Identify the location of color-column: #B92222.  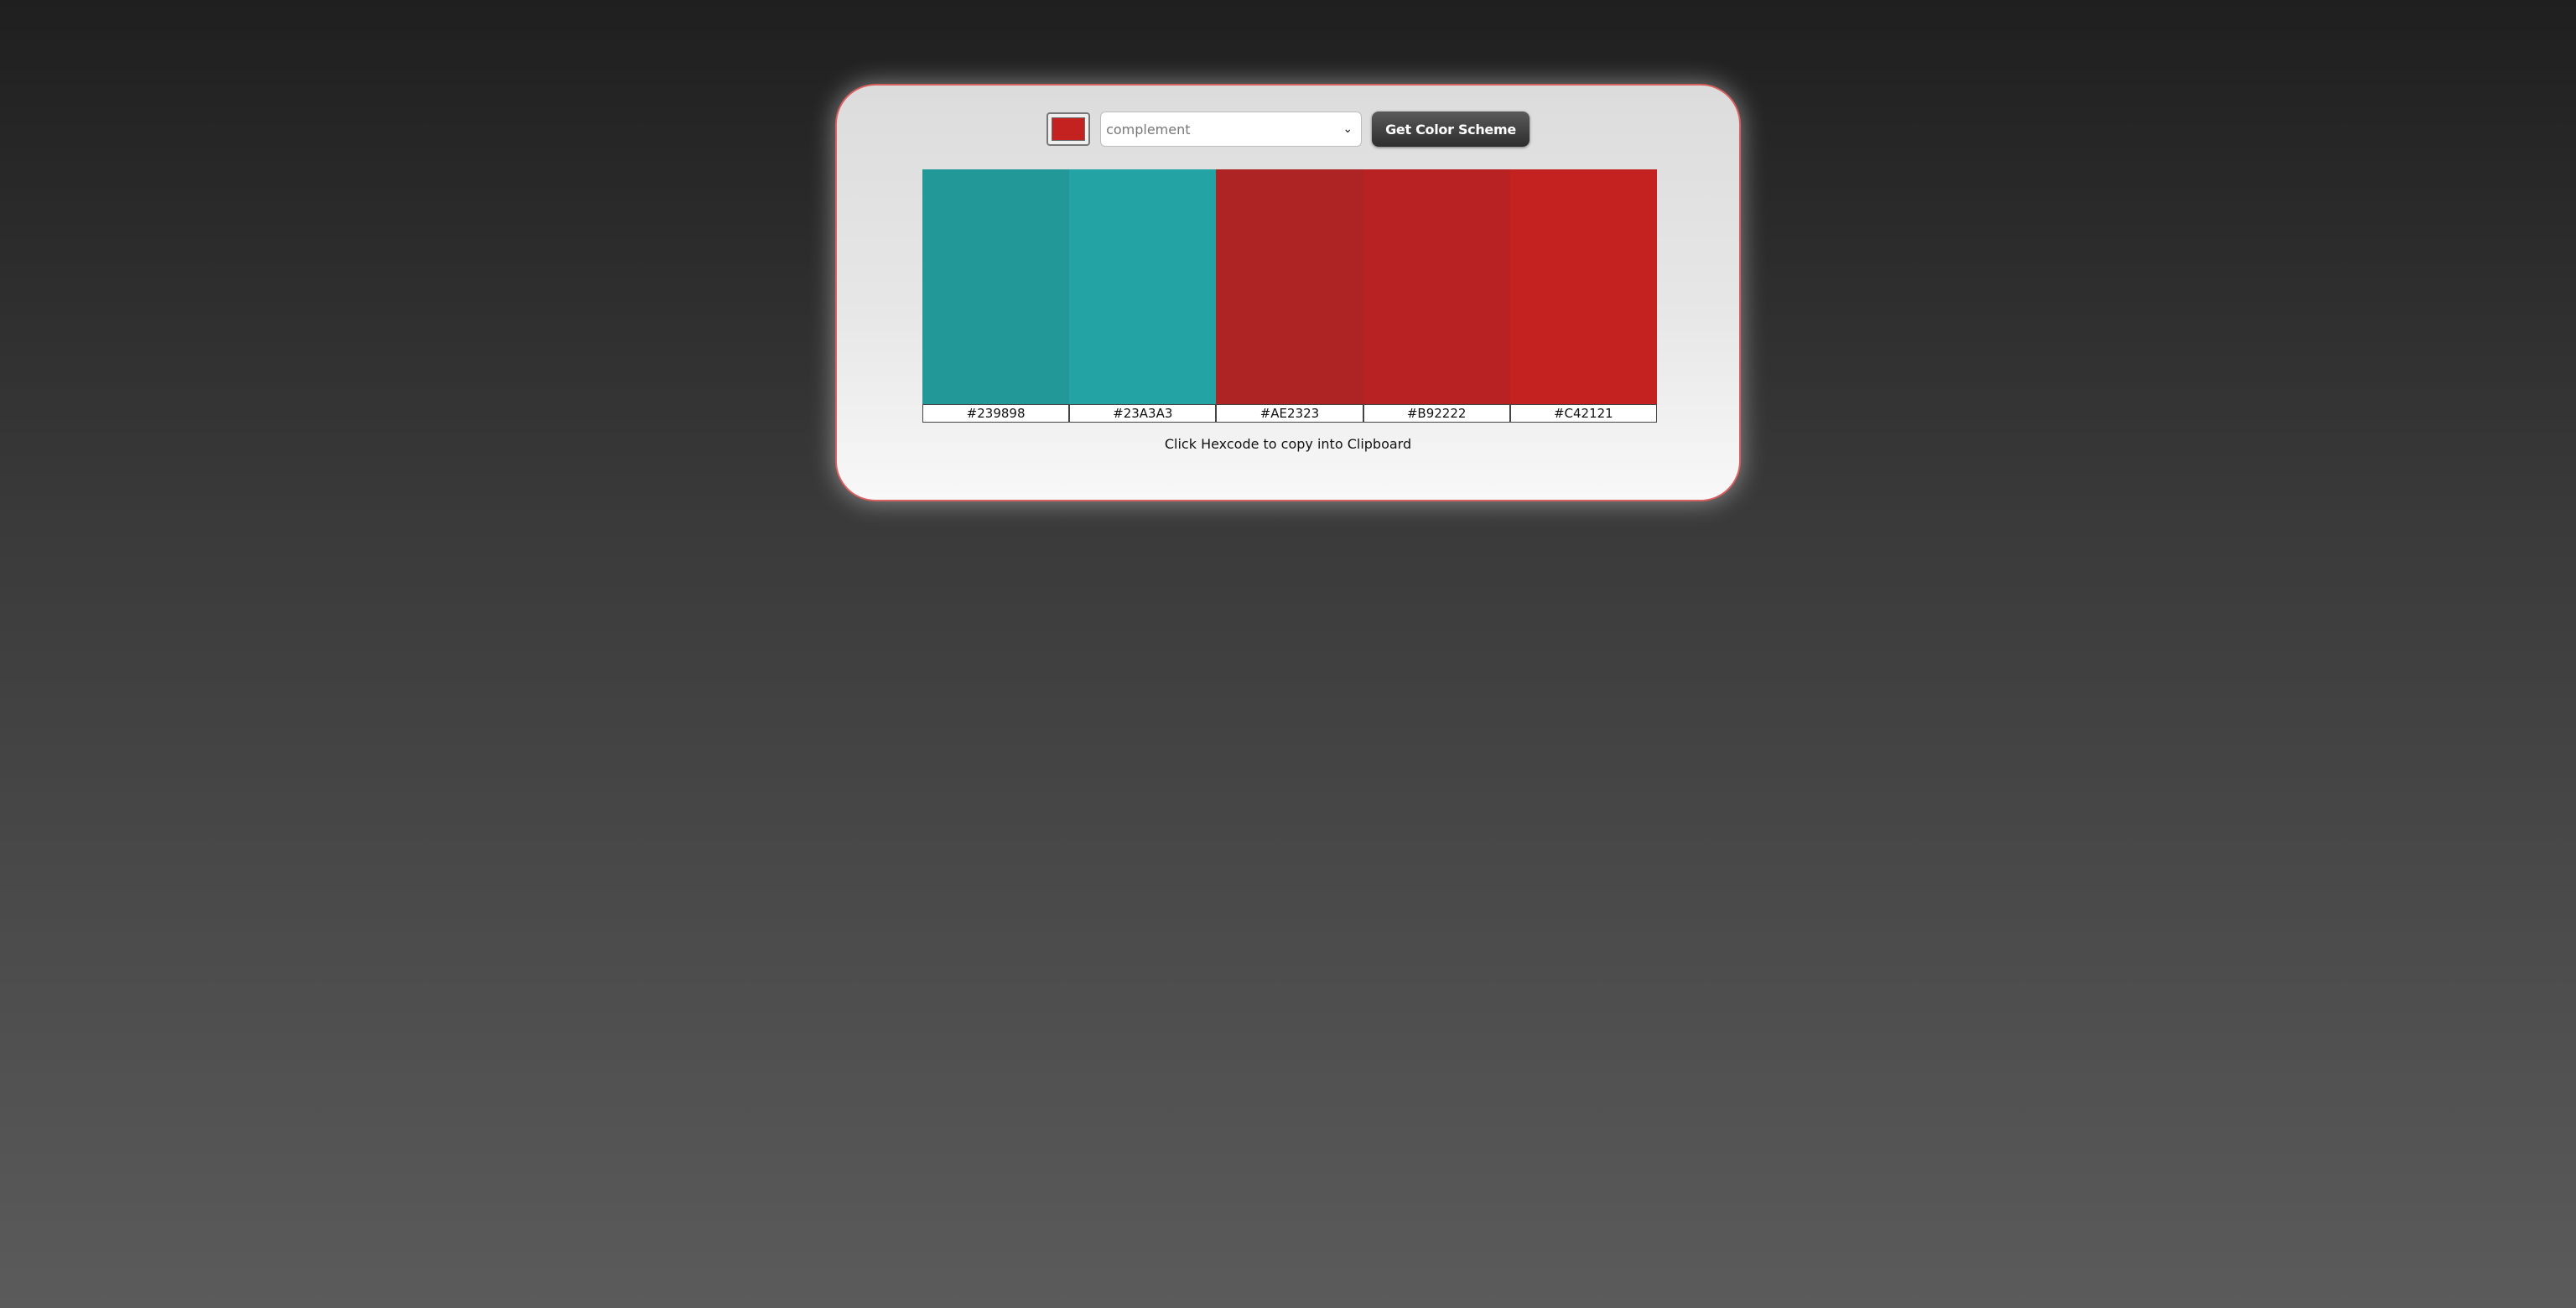
(1436, 296).